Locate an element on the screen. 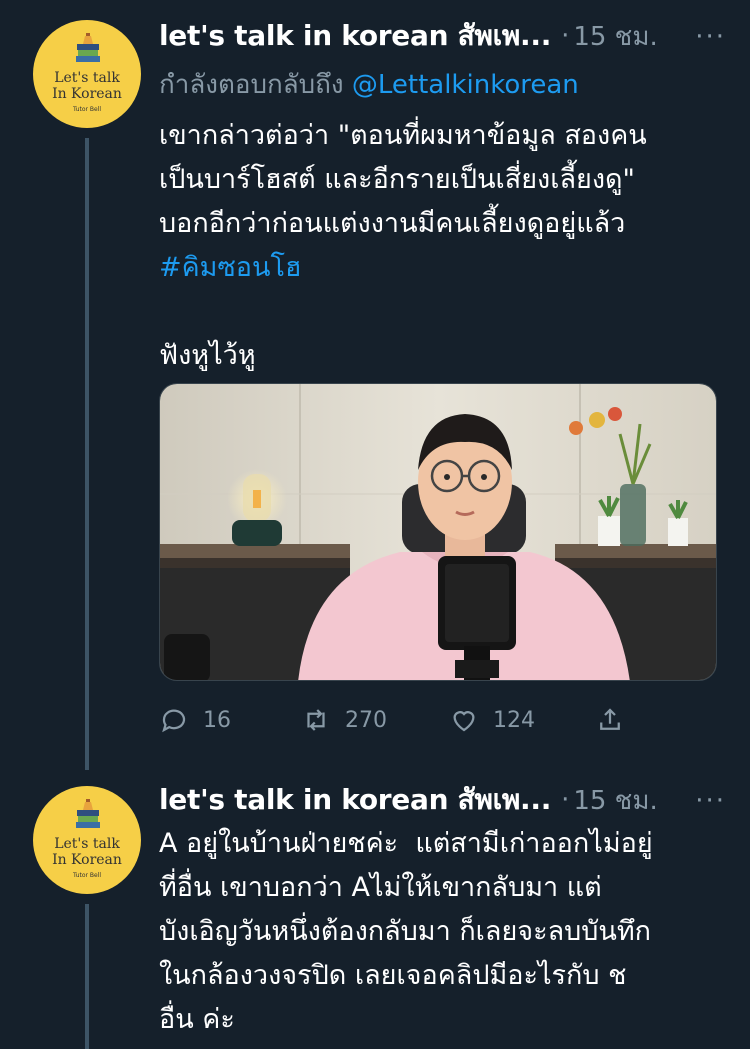 This screenshot has width=750, height=1049. tweet-text-line: ฟังหูไว้หู is located at coordinates (207, 355).